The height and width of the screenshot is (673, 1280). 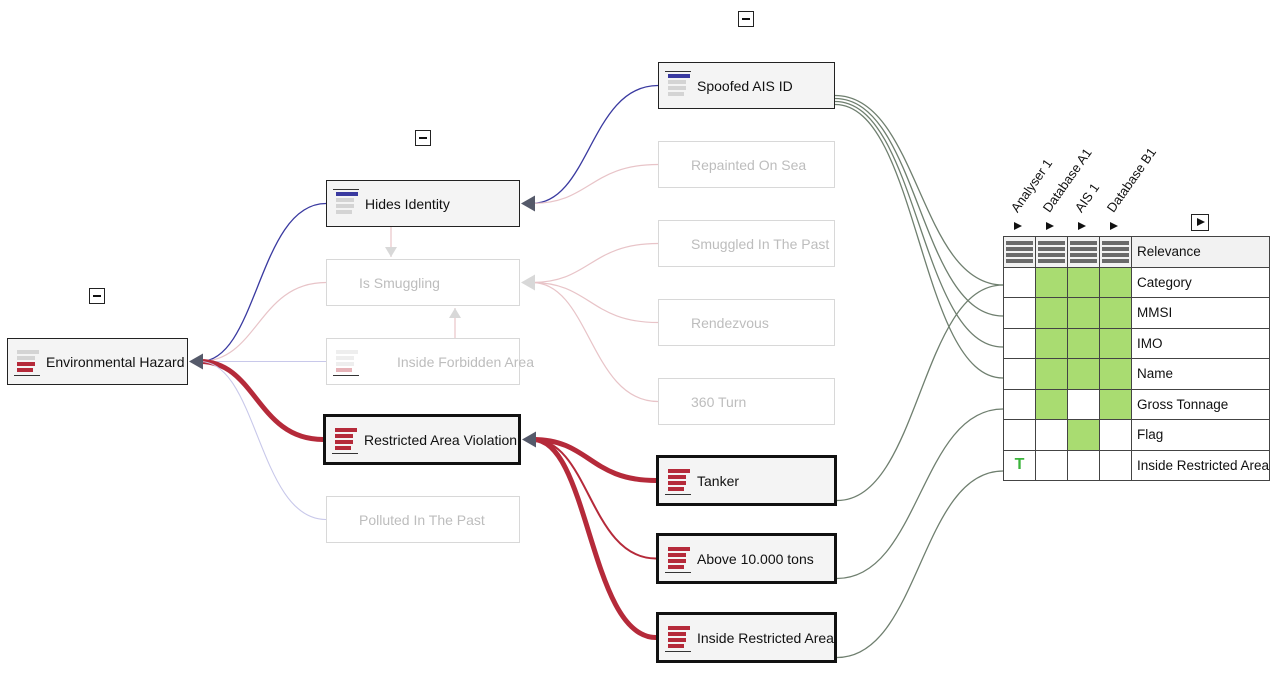 I want to click on matrix-row: Gross Tonnage, so click(x=1137, y=404).